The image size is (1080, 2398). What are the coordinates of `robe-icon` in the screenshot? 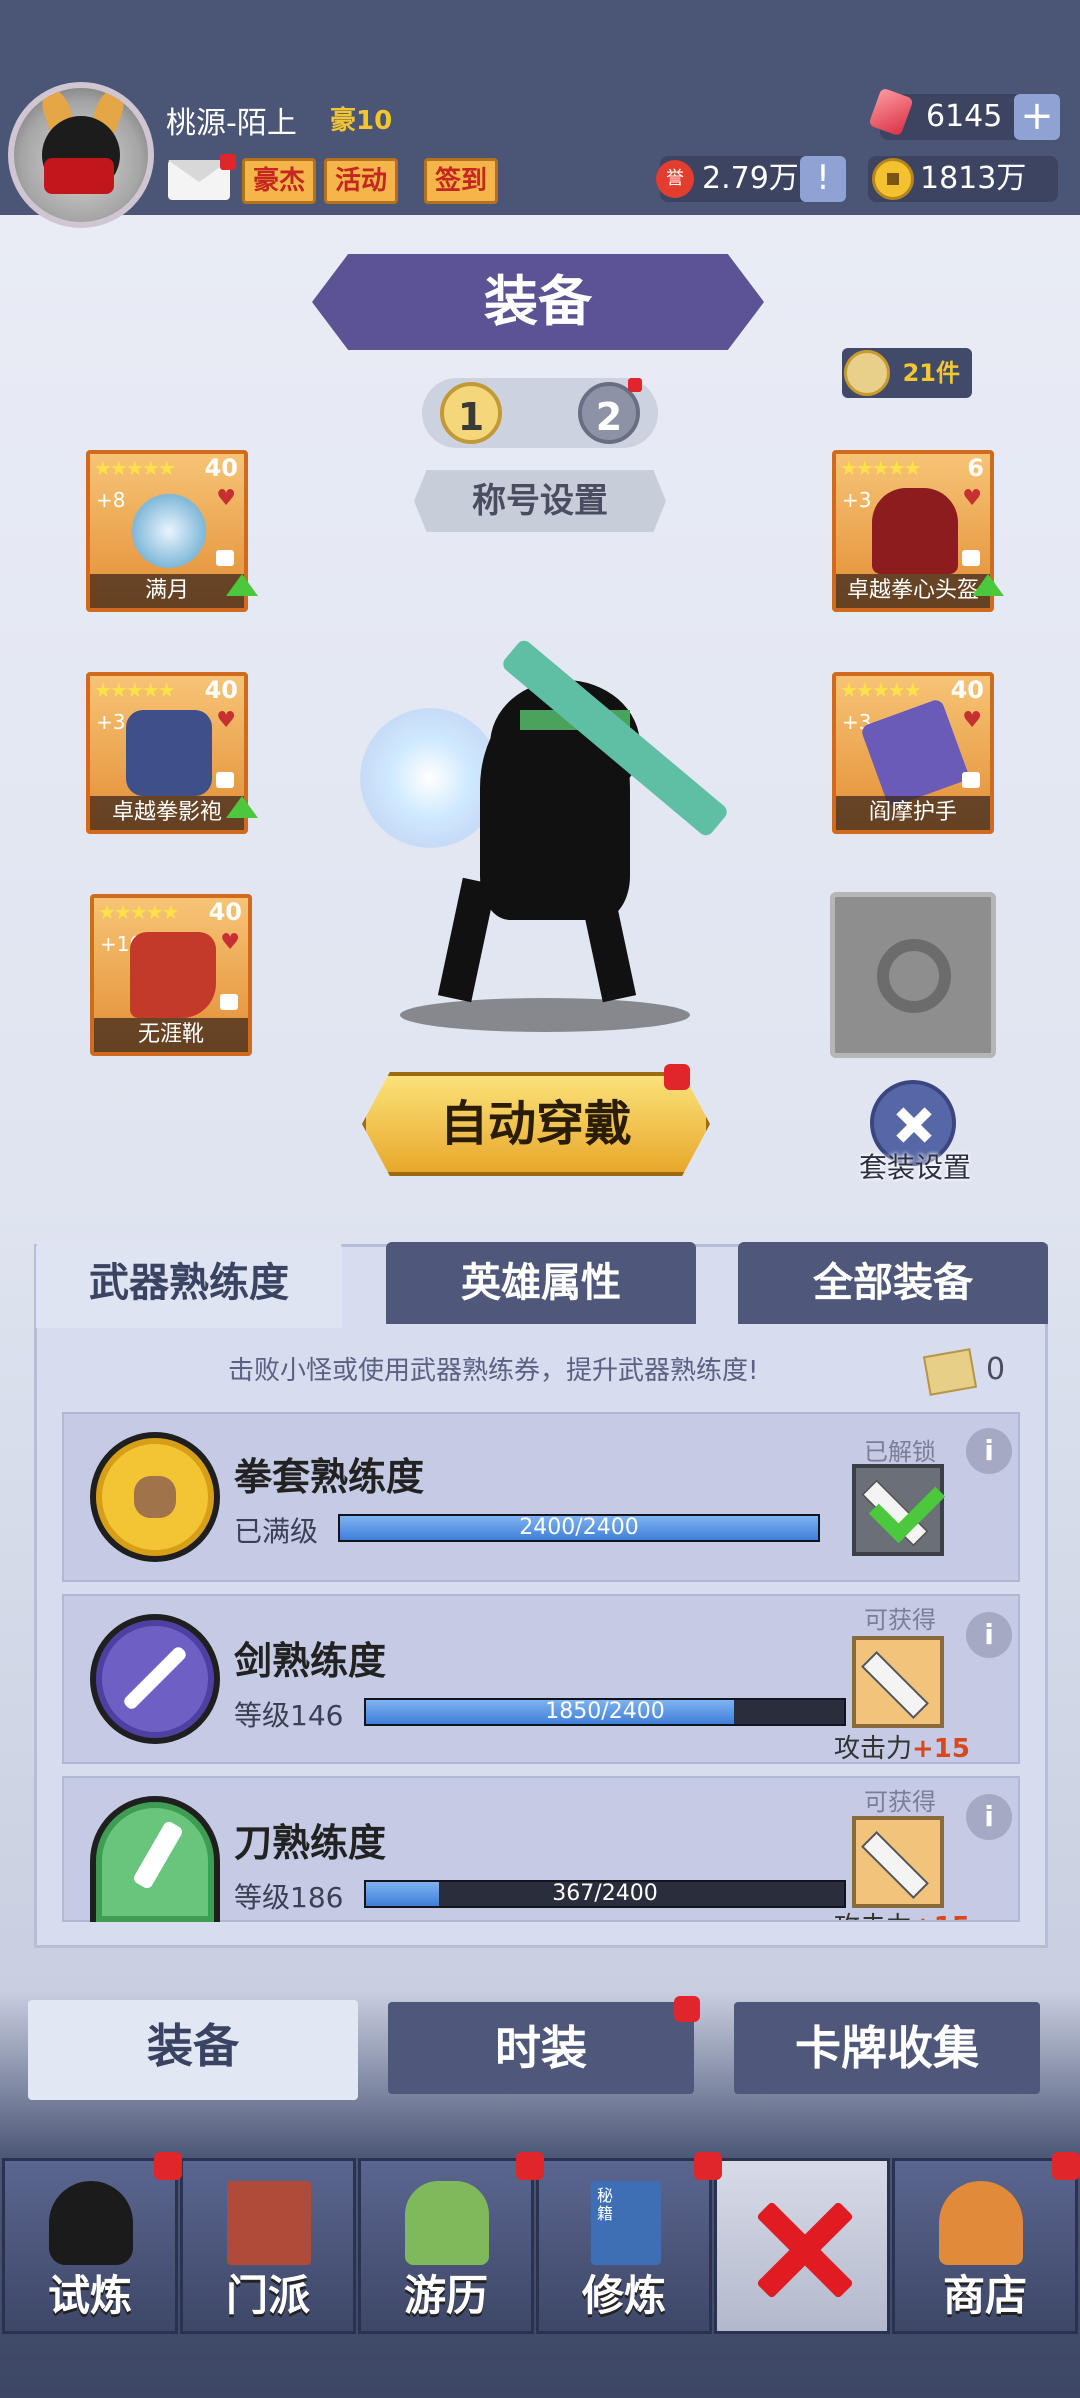 It's located at (169, 753).